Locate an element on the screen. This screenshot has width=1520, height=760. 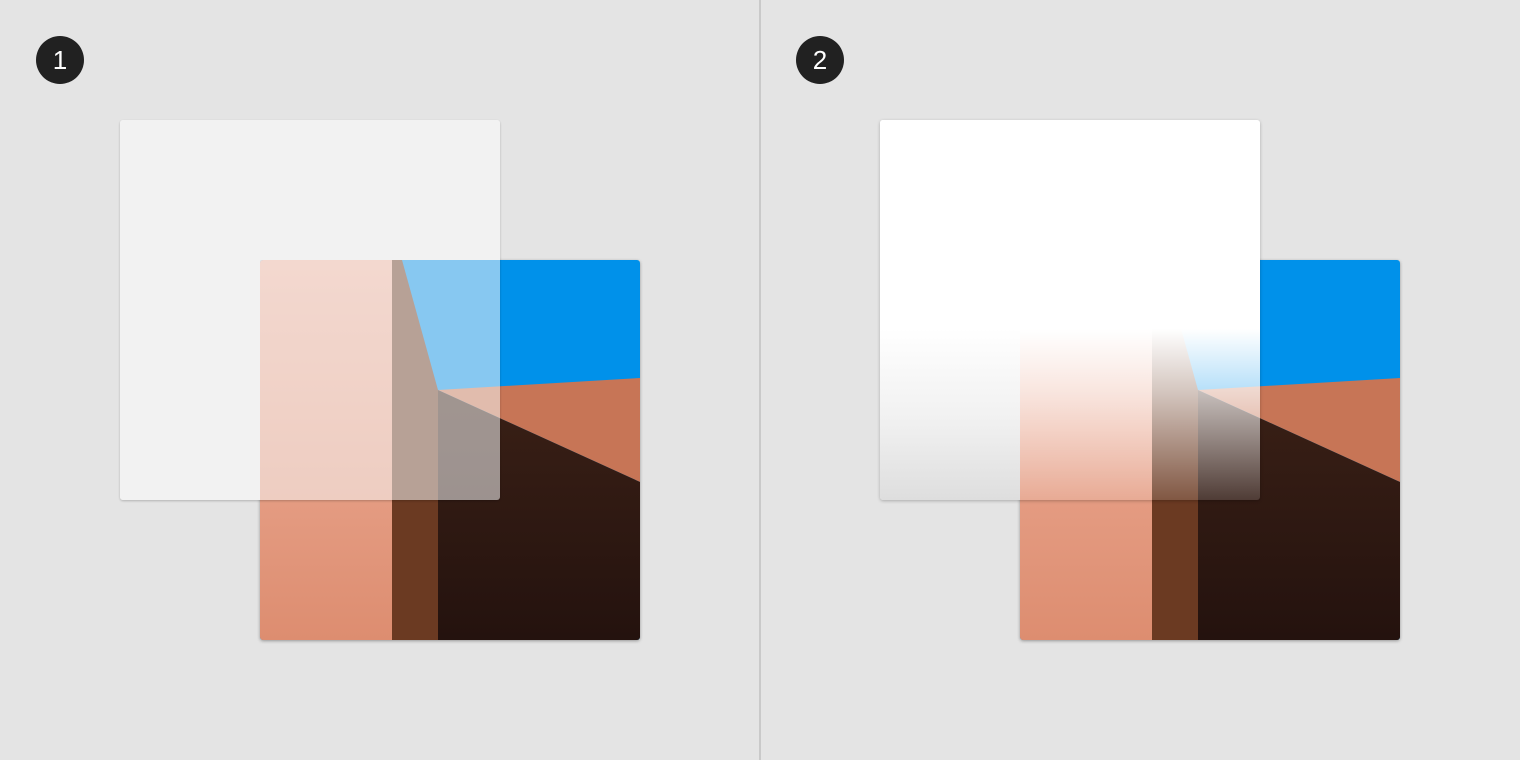
translucent-sheet is located at coordinates (310, 310).